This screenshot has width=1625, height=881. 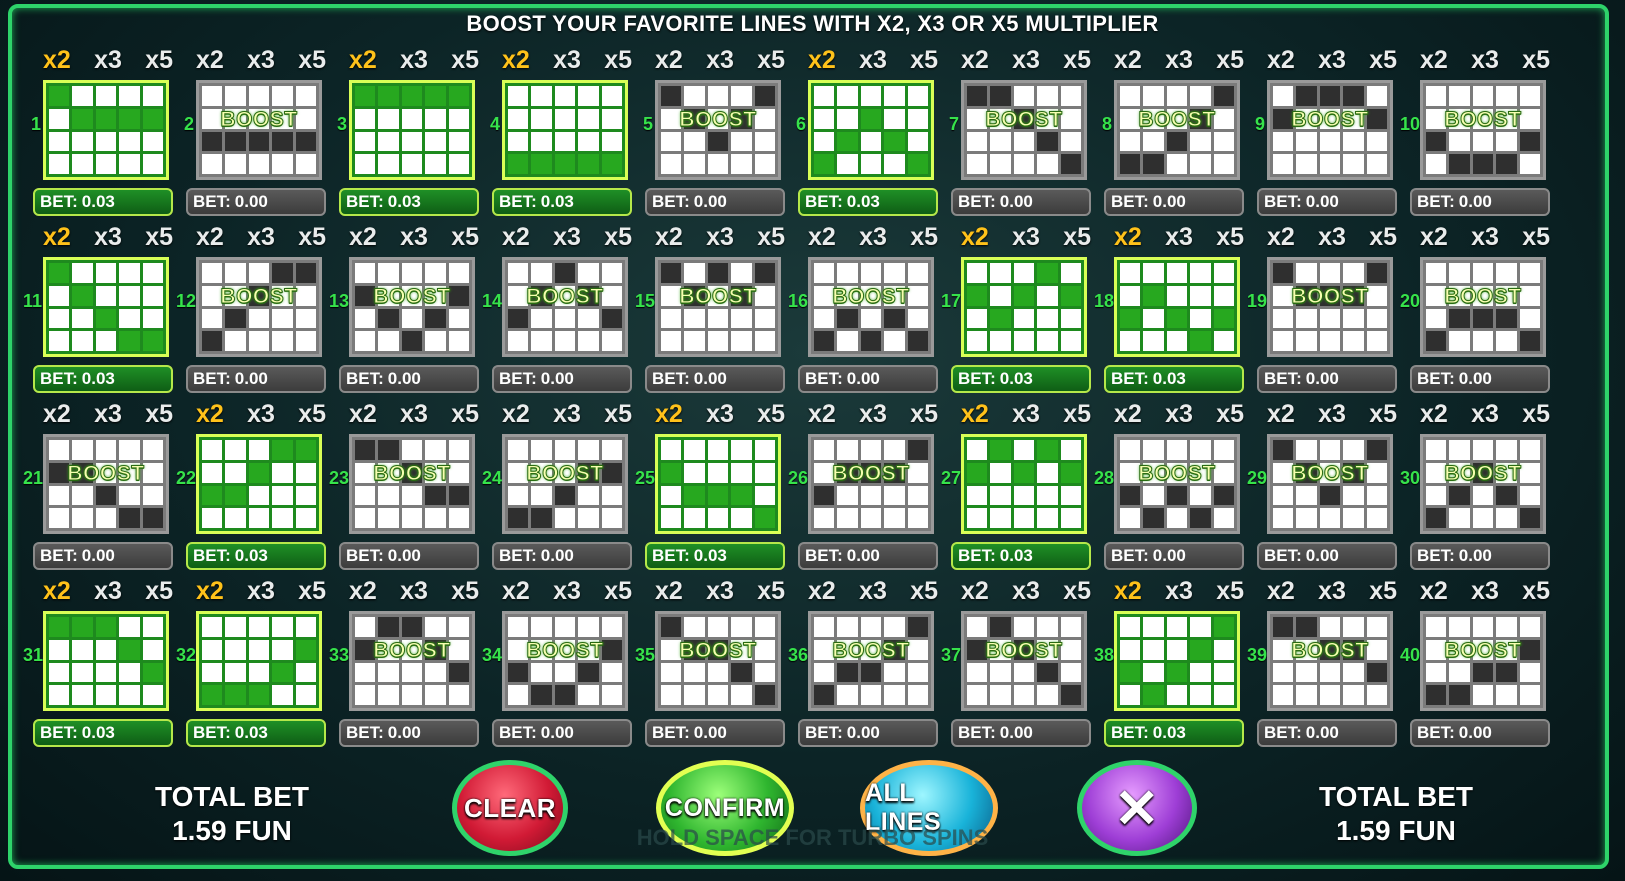 What do you see at coordinates (413, 308) in the screenshot?
I see `payline-tile: x2 x3 x5 13 BOOST BET: 0.00` at bounding box center [413, 308].